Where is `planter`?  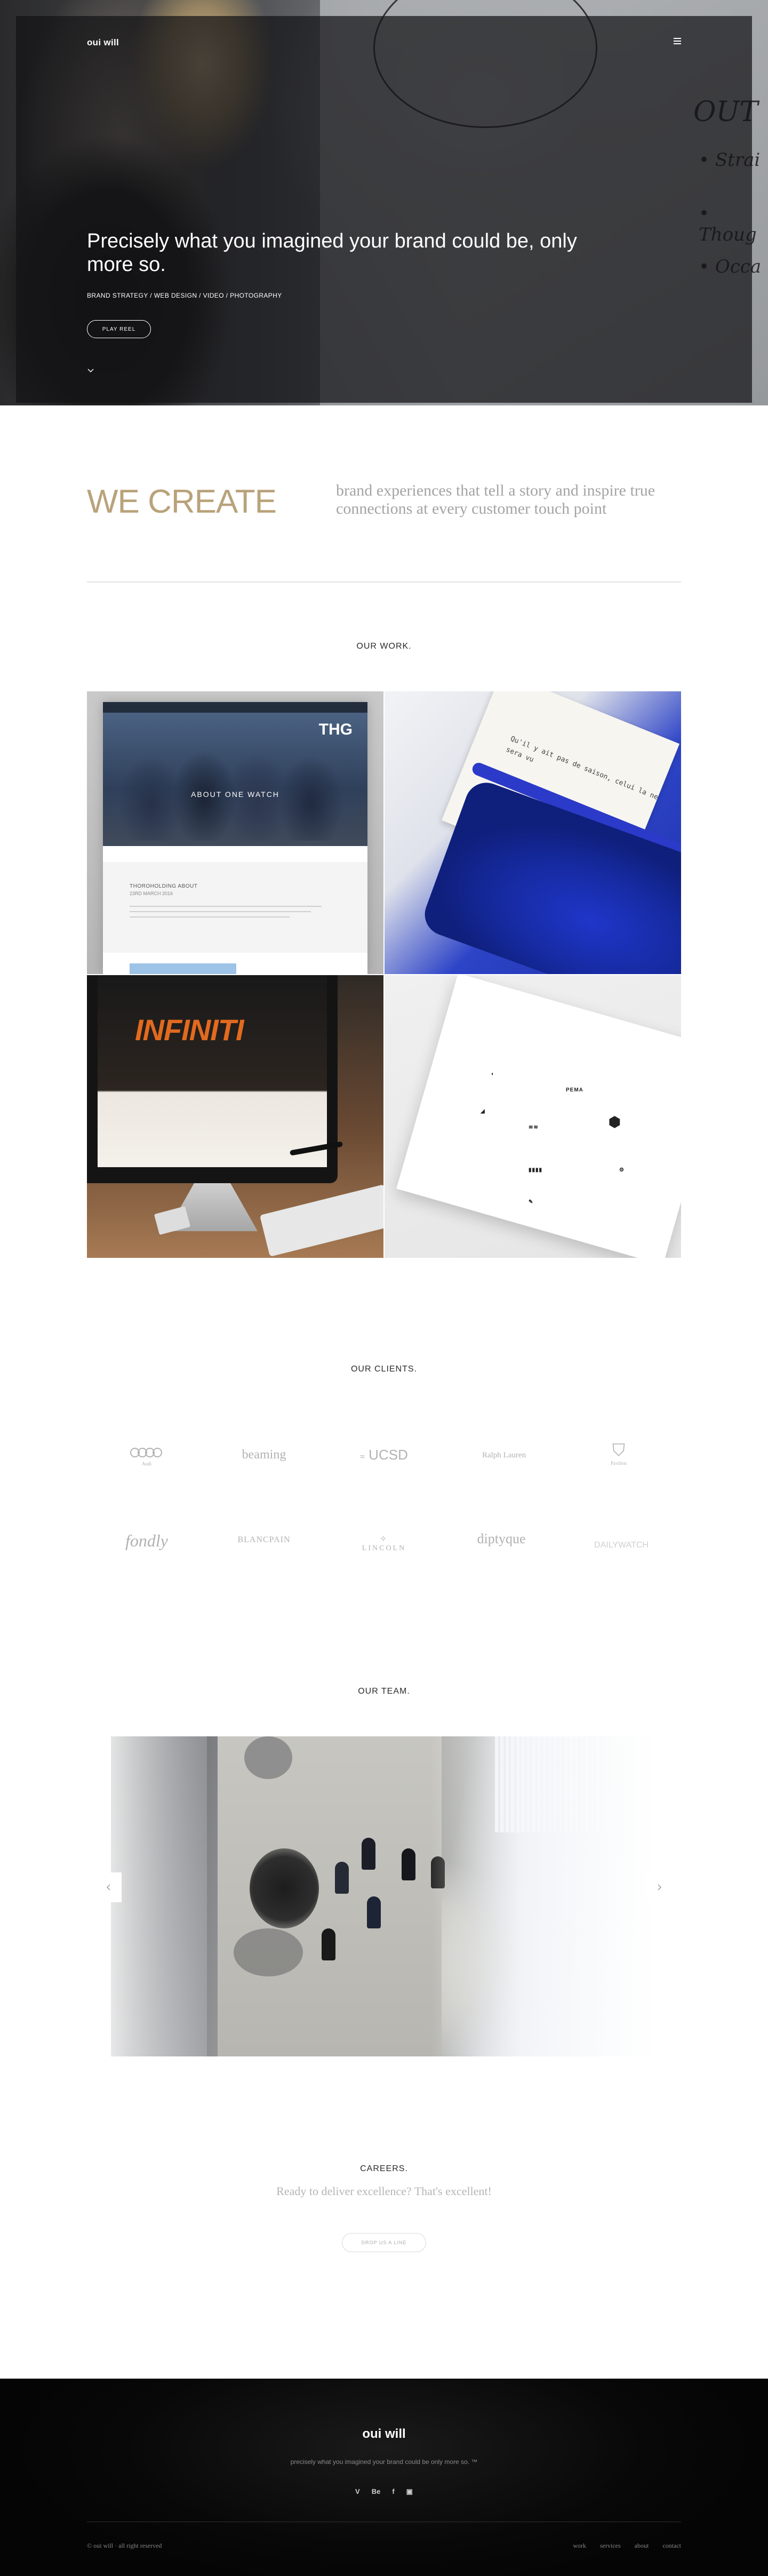
planter is located at coordinates (268, 1757).